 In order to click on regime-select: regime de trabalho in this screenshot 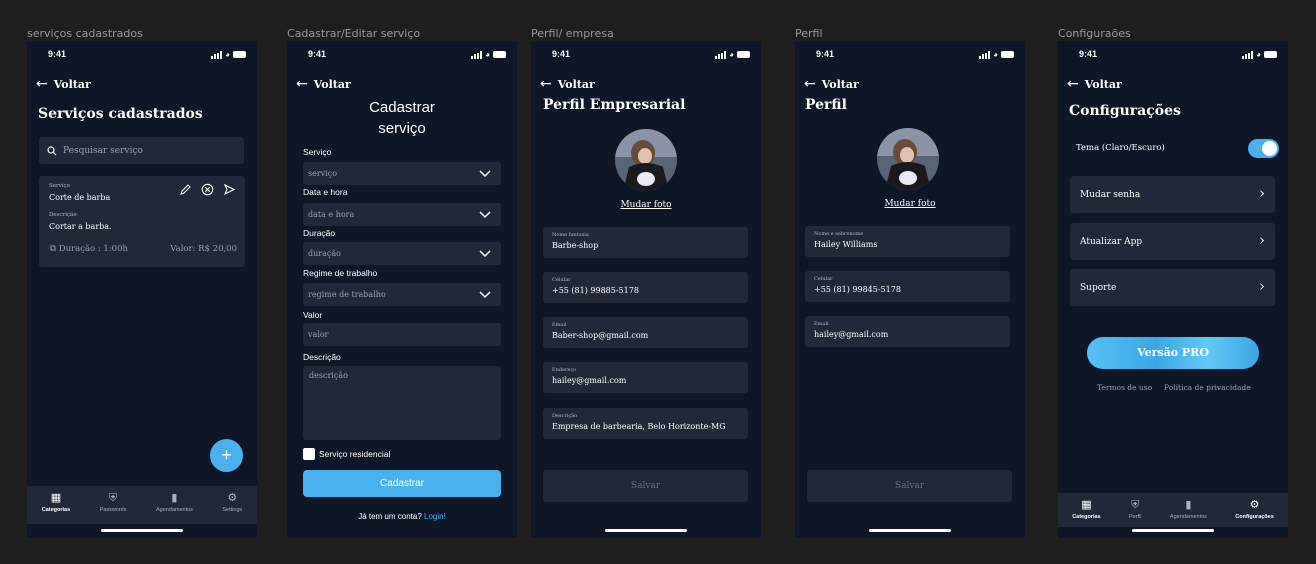, I will do `click(402, 294)`.